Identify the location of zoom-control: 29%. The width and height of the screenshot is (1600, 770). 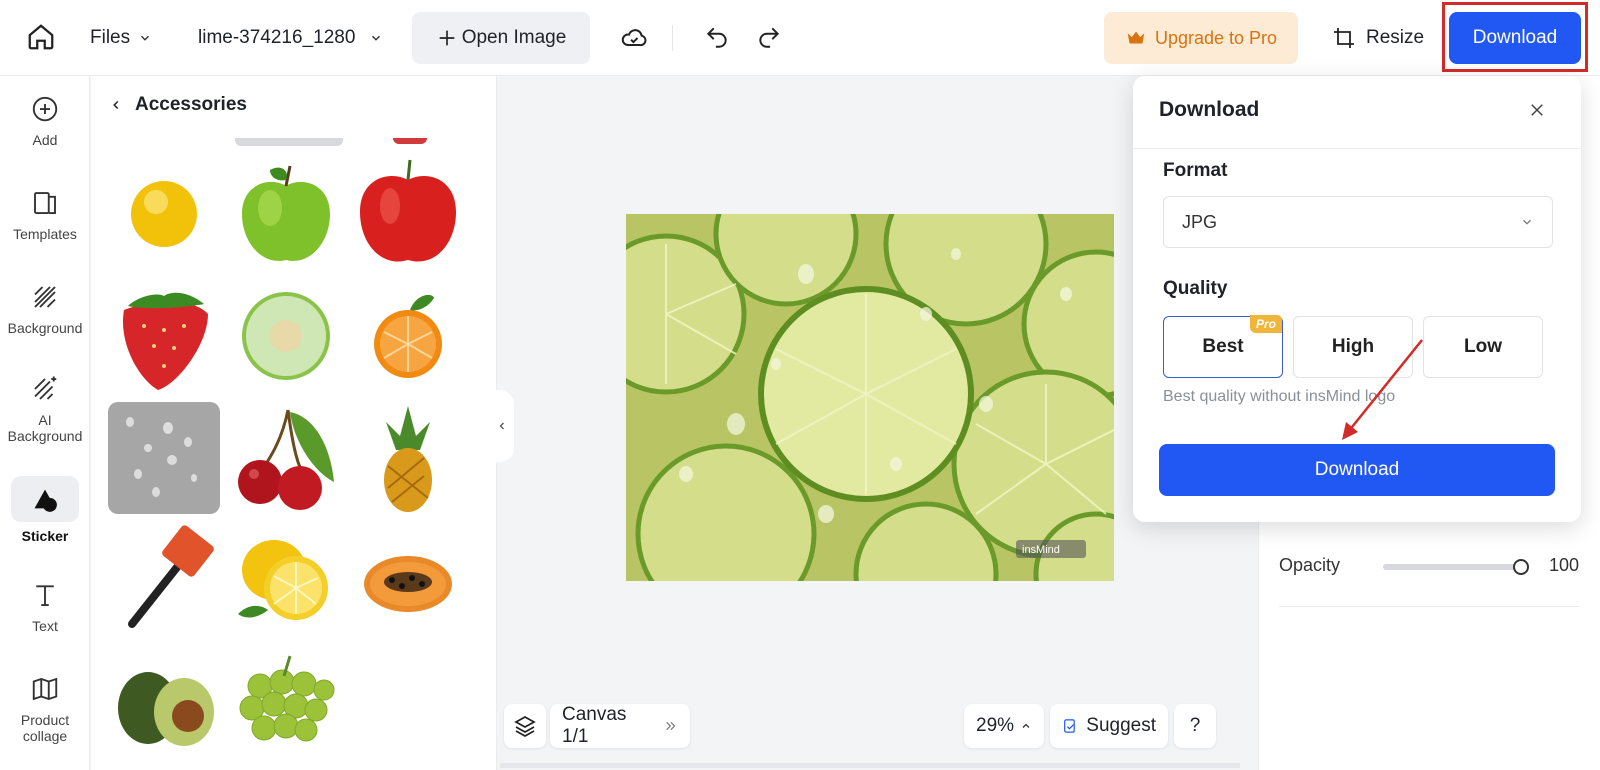
(1004, 726).